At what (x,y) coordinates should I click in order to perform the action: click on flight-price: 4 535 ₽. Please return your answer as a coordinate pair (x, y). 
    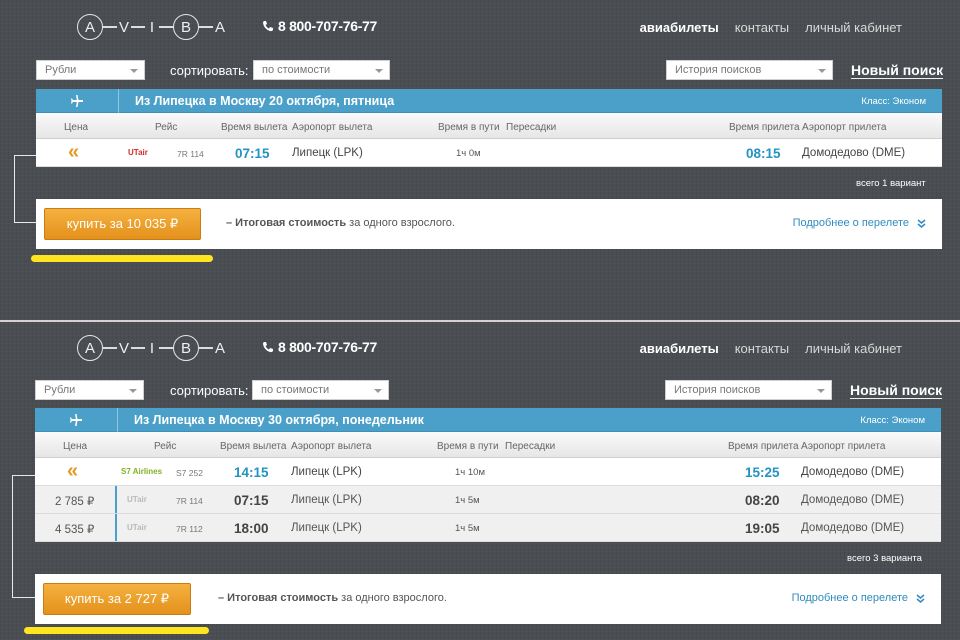
    Looking at the image, I should click on (75, 530).